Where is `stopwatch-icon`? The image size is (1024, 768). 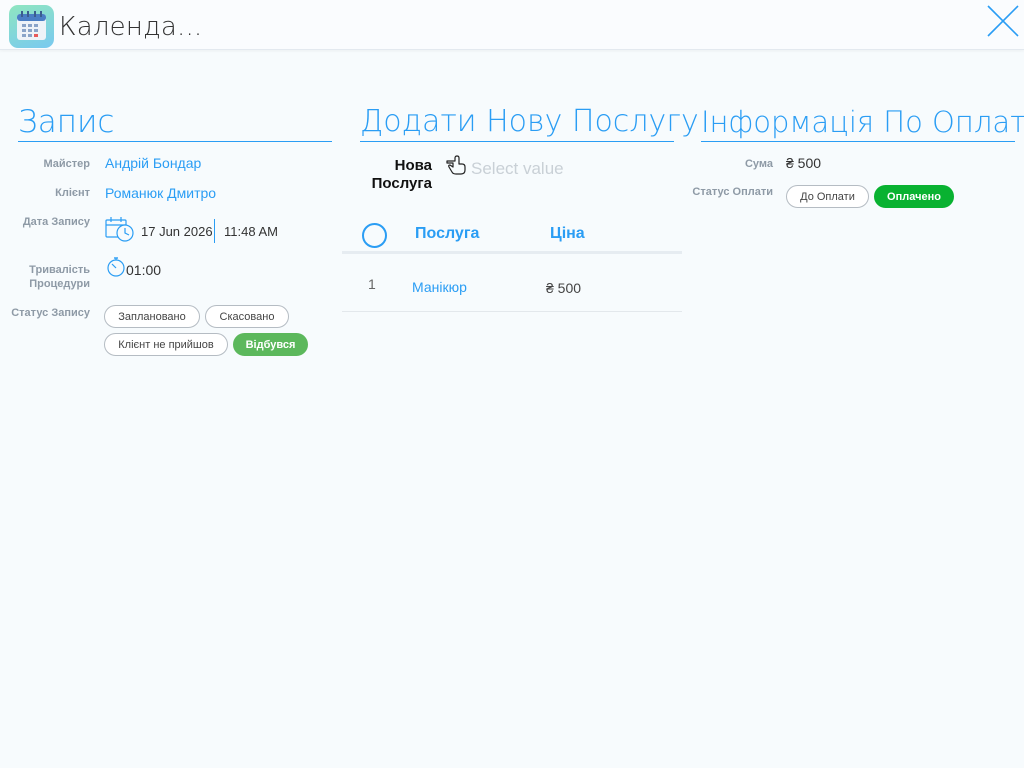
stopwatch-icon is located at coordinates (116, 269).